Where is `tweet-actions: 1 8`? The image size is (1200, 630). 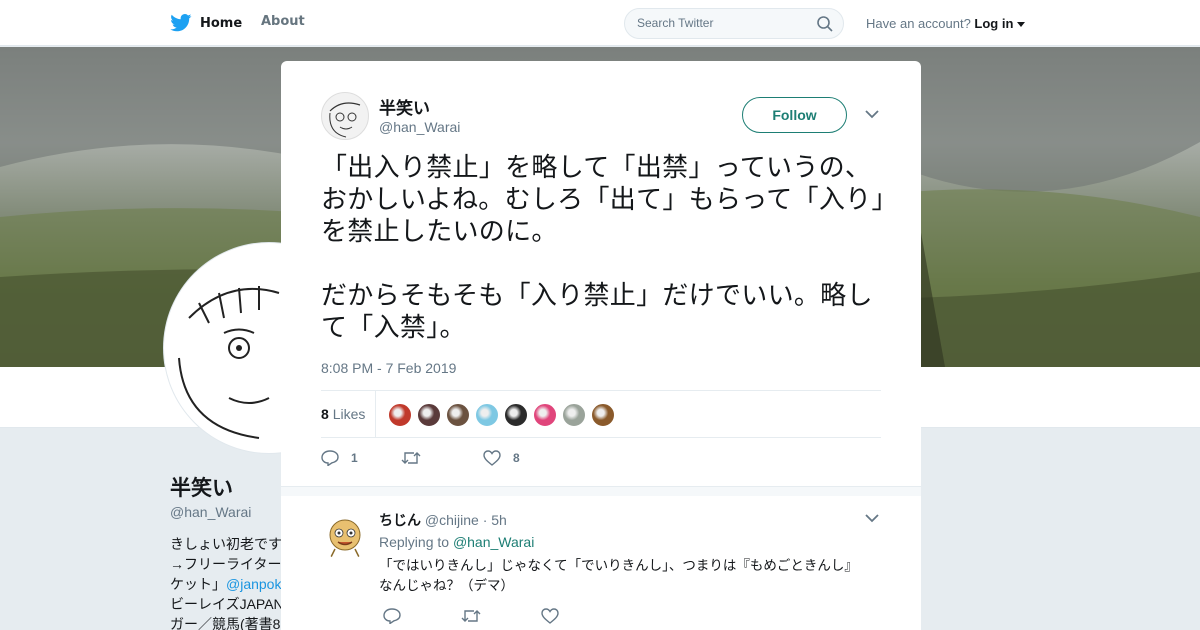 tweet-actions: 1 8 is located at coordinates (471, 460).